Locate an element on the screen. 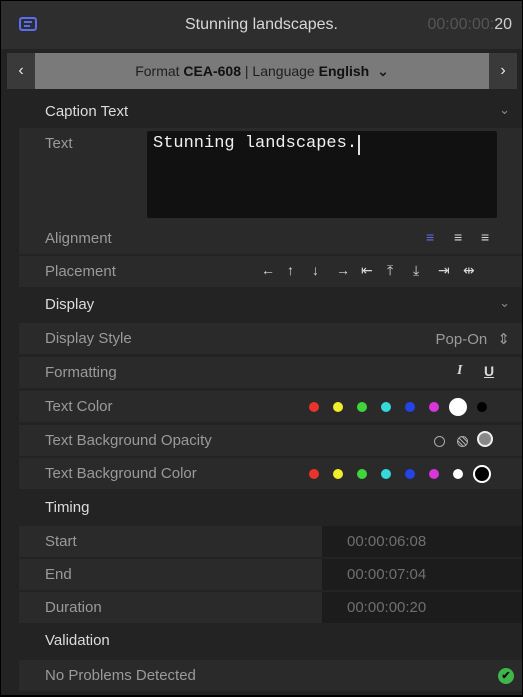  inspector-header: Stunning landscapes. 00:00:00:20 is located at coordinates (261, 25).